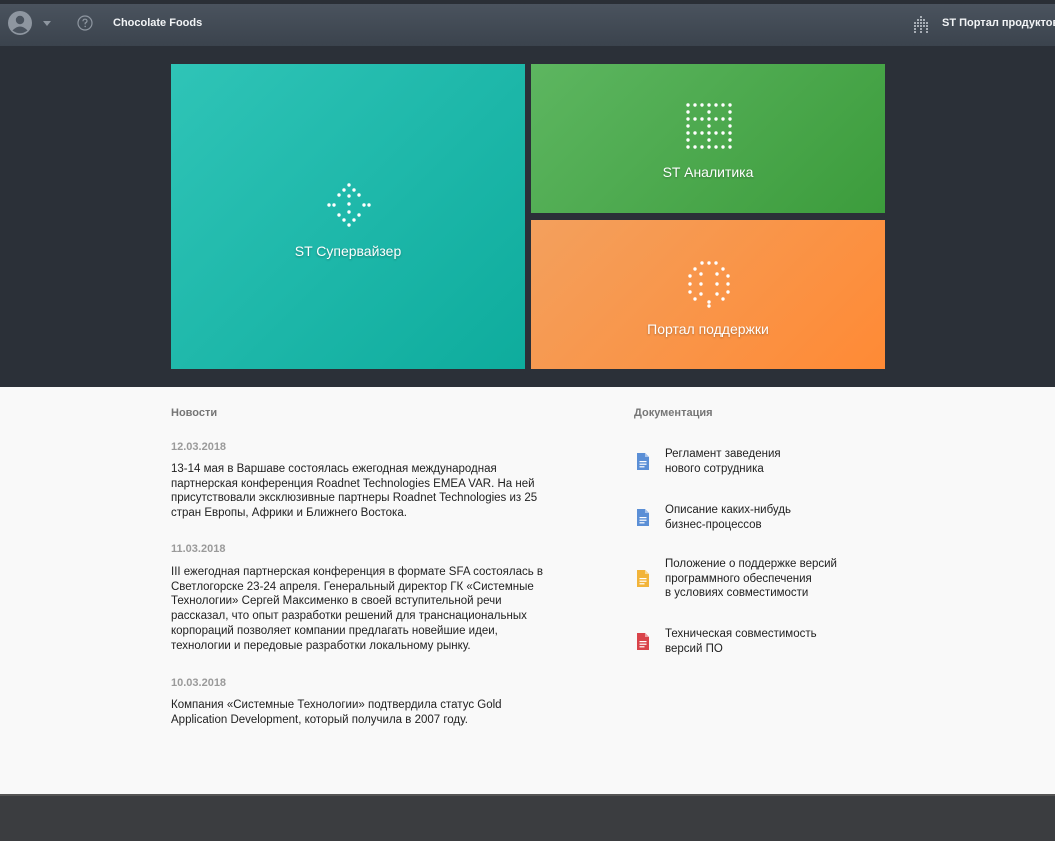 The height and width of the screenshot is (841, 1055). Describe the element at coordinates (348, 251) in the screenshot. I see `tile-st-supervisor-label: ST Супервайзер` at that location.